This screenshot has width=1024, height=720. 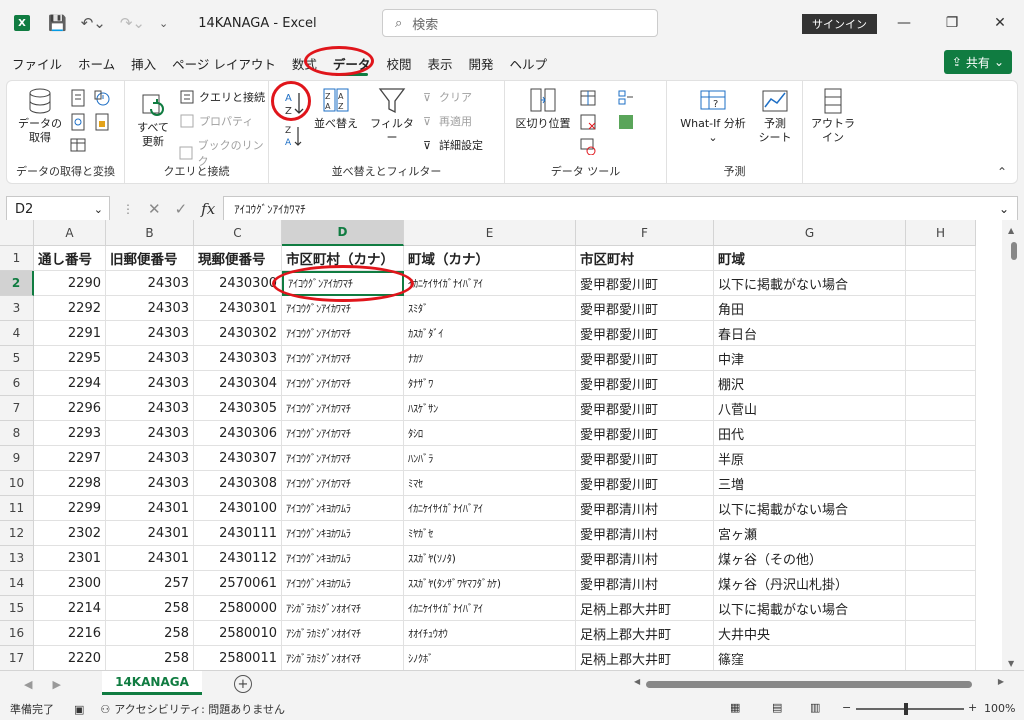 I want to click on cell-e8: ﾀｼﾛ, so click(x=490, y=433).